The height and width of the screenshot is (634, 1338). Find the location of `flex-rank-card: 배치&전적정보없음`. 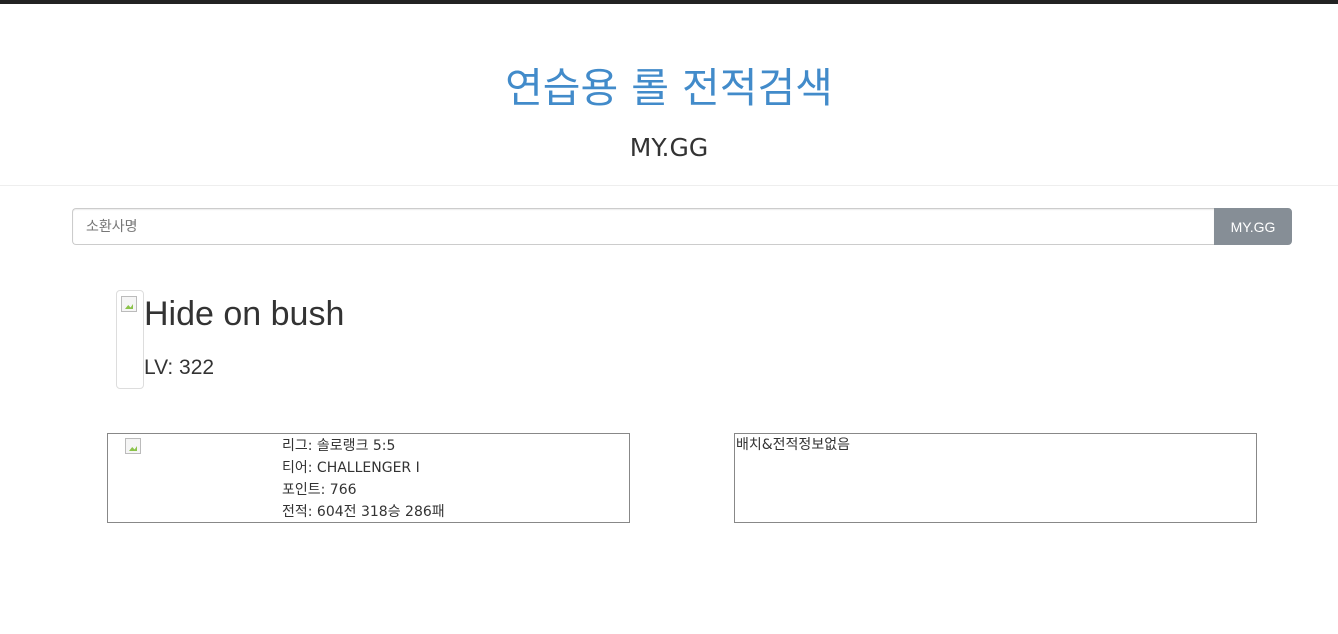

flex-rank-card: 배치&전적정보없음 is located at coordinates (995, 478).